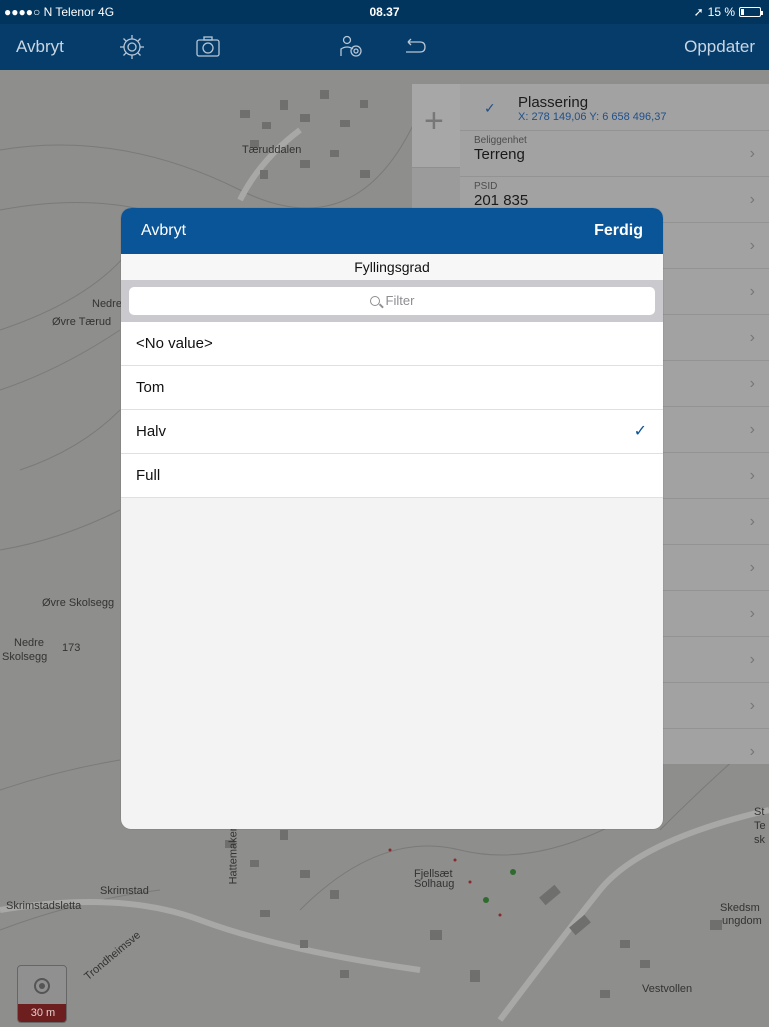 The width and height of the screenshot is (769, 1027). What do you see at coordinates (392, 267) in the screenshot?
I see `dialog-title: Fyllingsgrad` at bounding box center [392, 267].